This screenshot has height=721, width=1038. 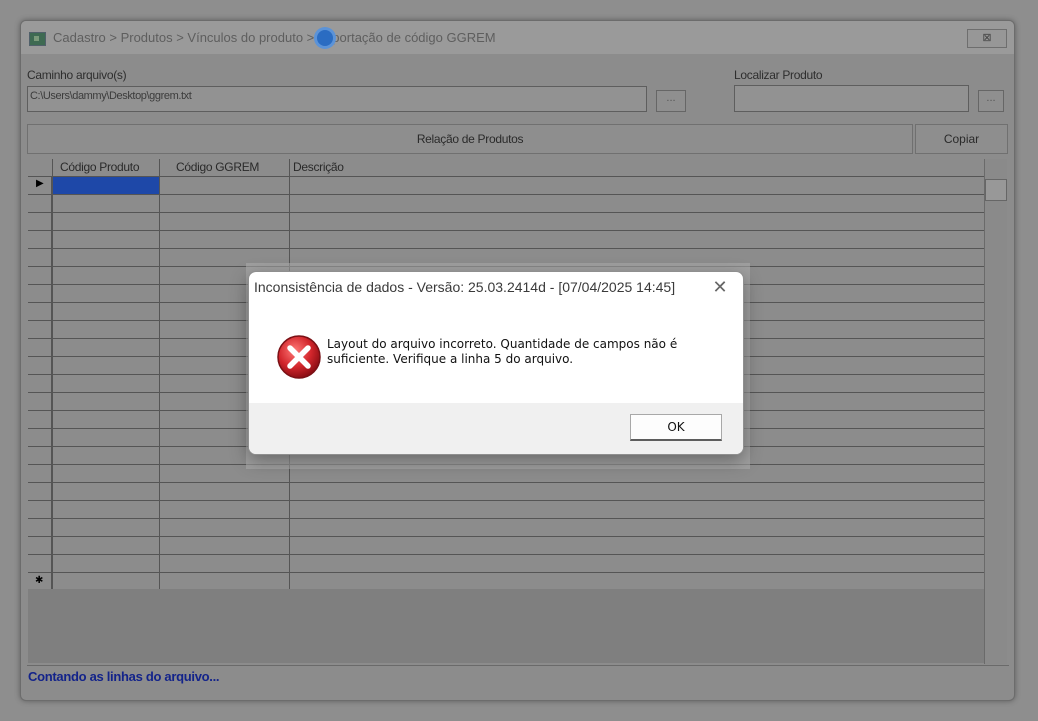 What do you see at coordinates (851, 98) in the screenshot?
I see `product-search-input` at bounding box center [851, 98].